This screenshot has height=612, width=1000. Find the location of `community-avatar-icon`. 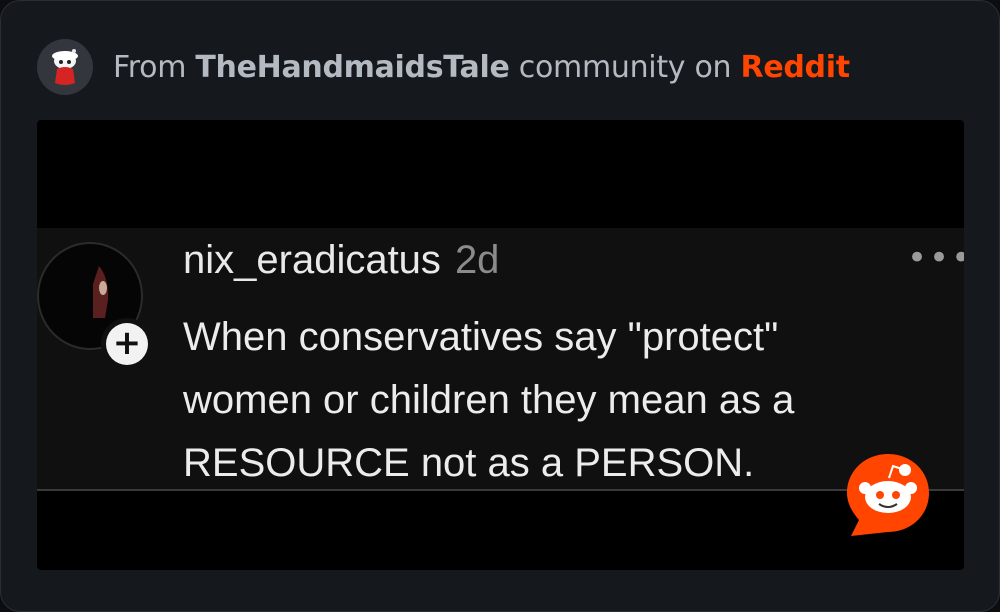

community-avatar-icon is located at coordinates (65, 67).